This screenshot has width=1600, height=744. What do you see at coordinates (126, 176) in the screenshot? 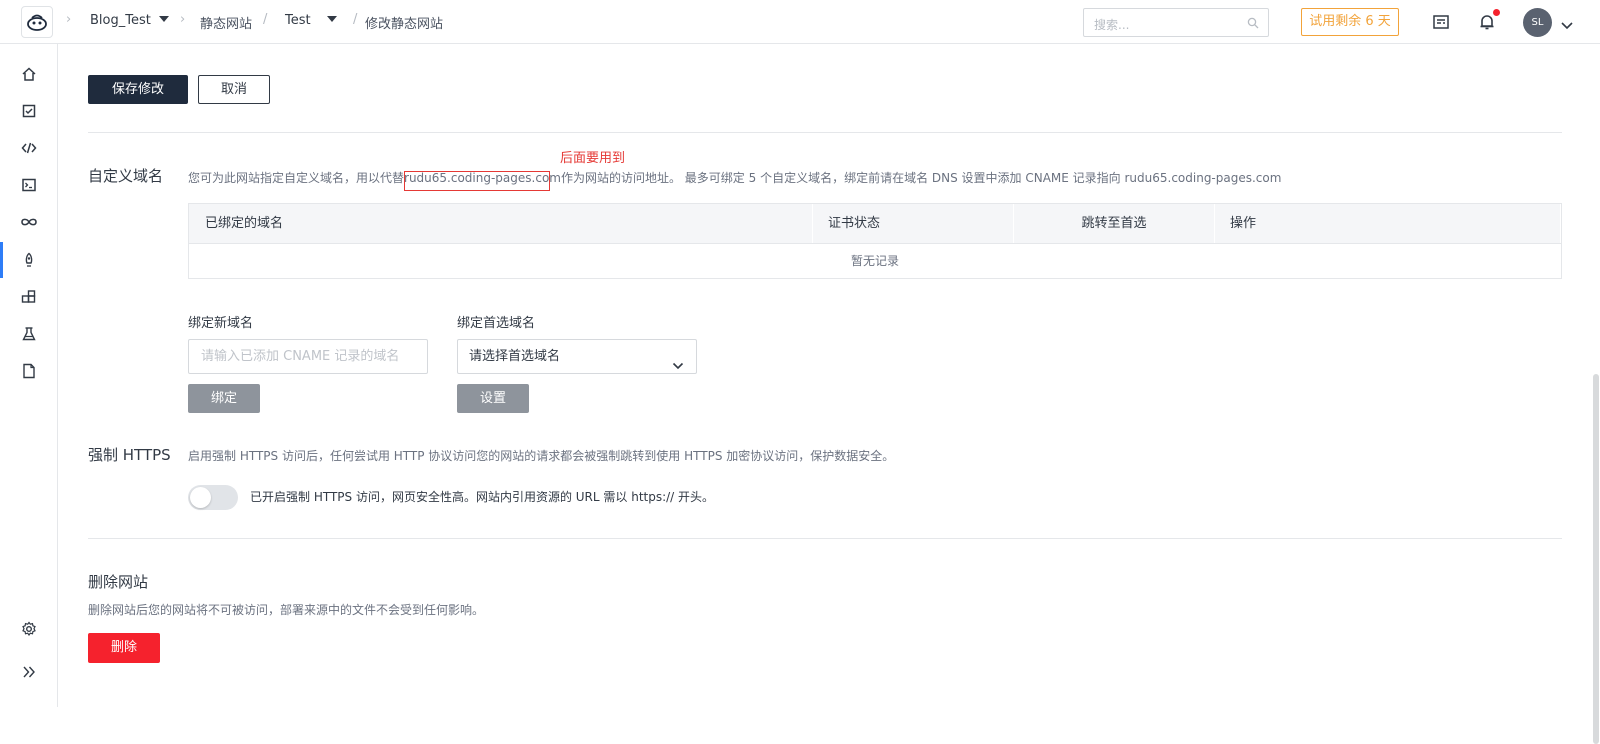
I see `custom-domain-title: 自定义域名` at bounding box center [126, 176].